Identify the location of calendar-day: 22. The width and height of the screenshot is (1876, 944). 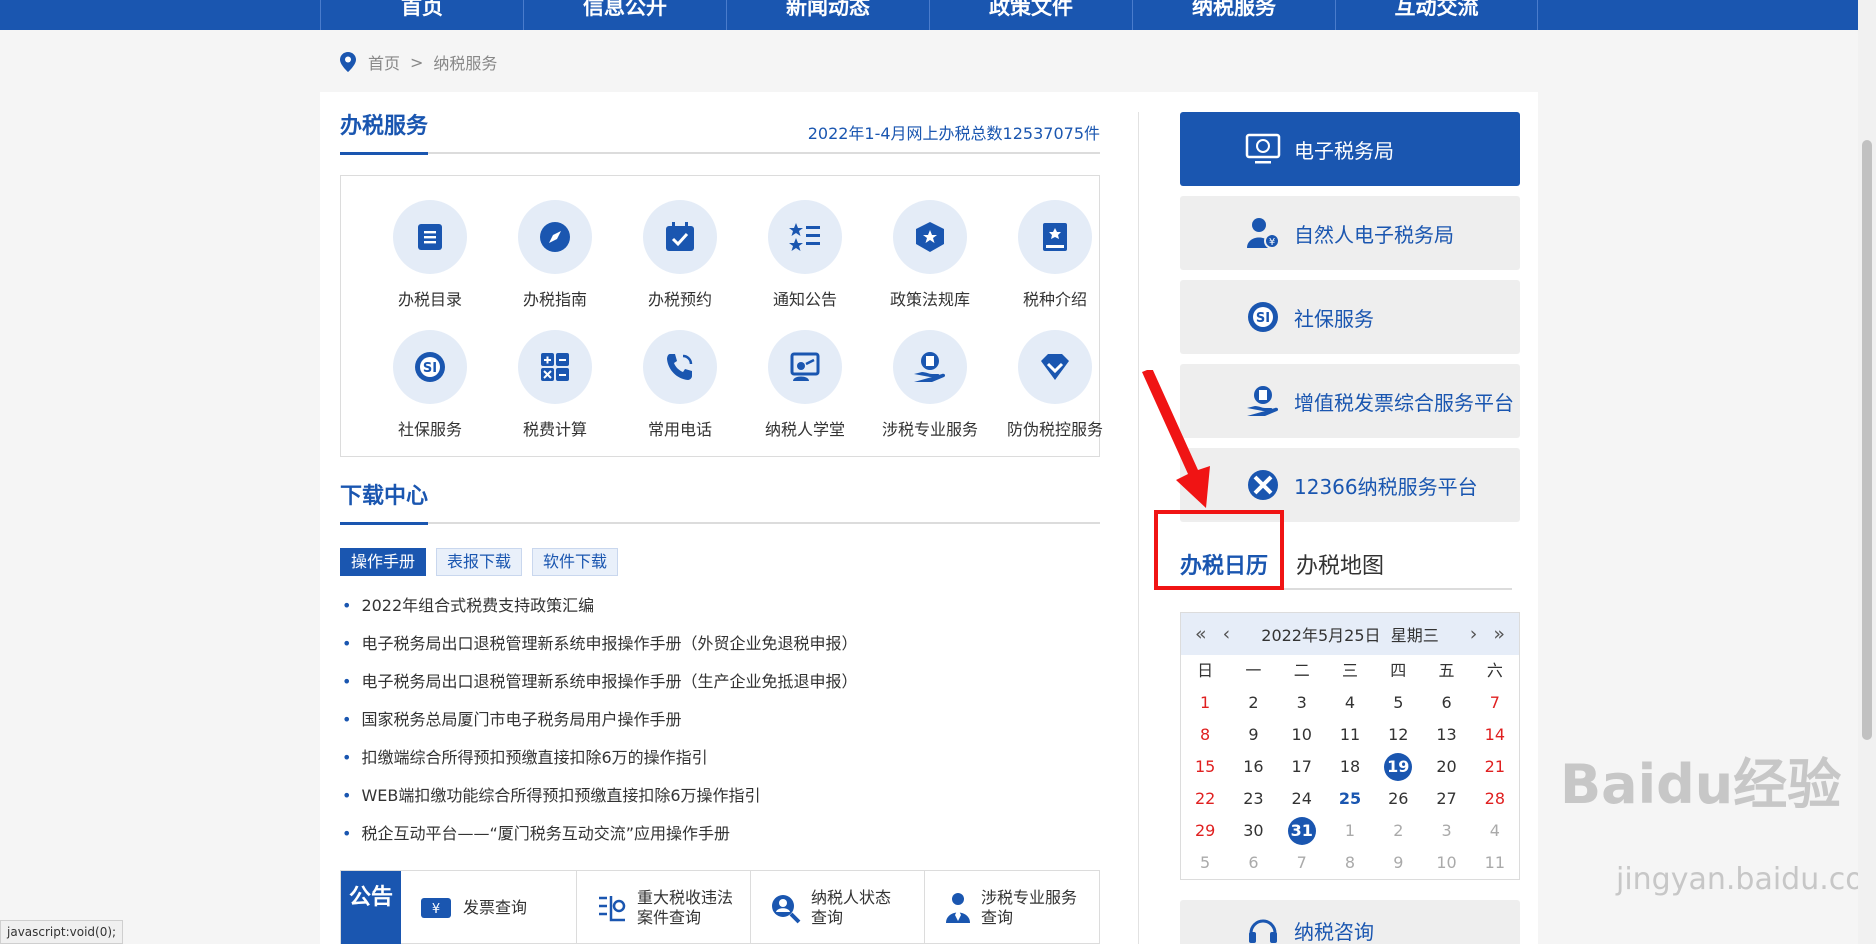
(1205, 799).